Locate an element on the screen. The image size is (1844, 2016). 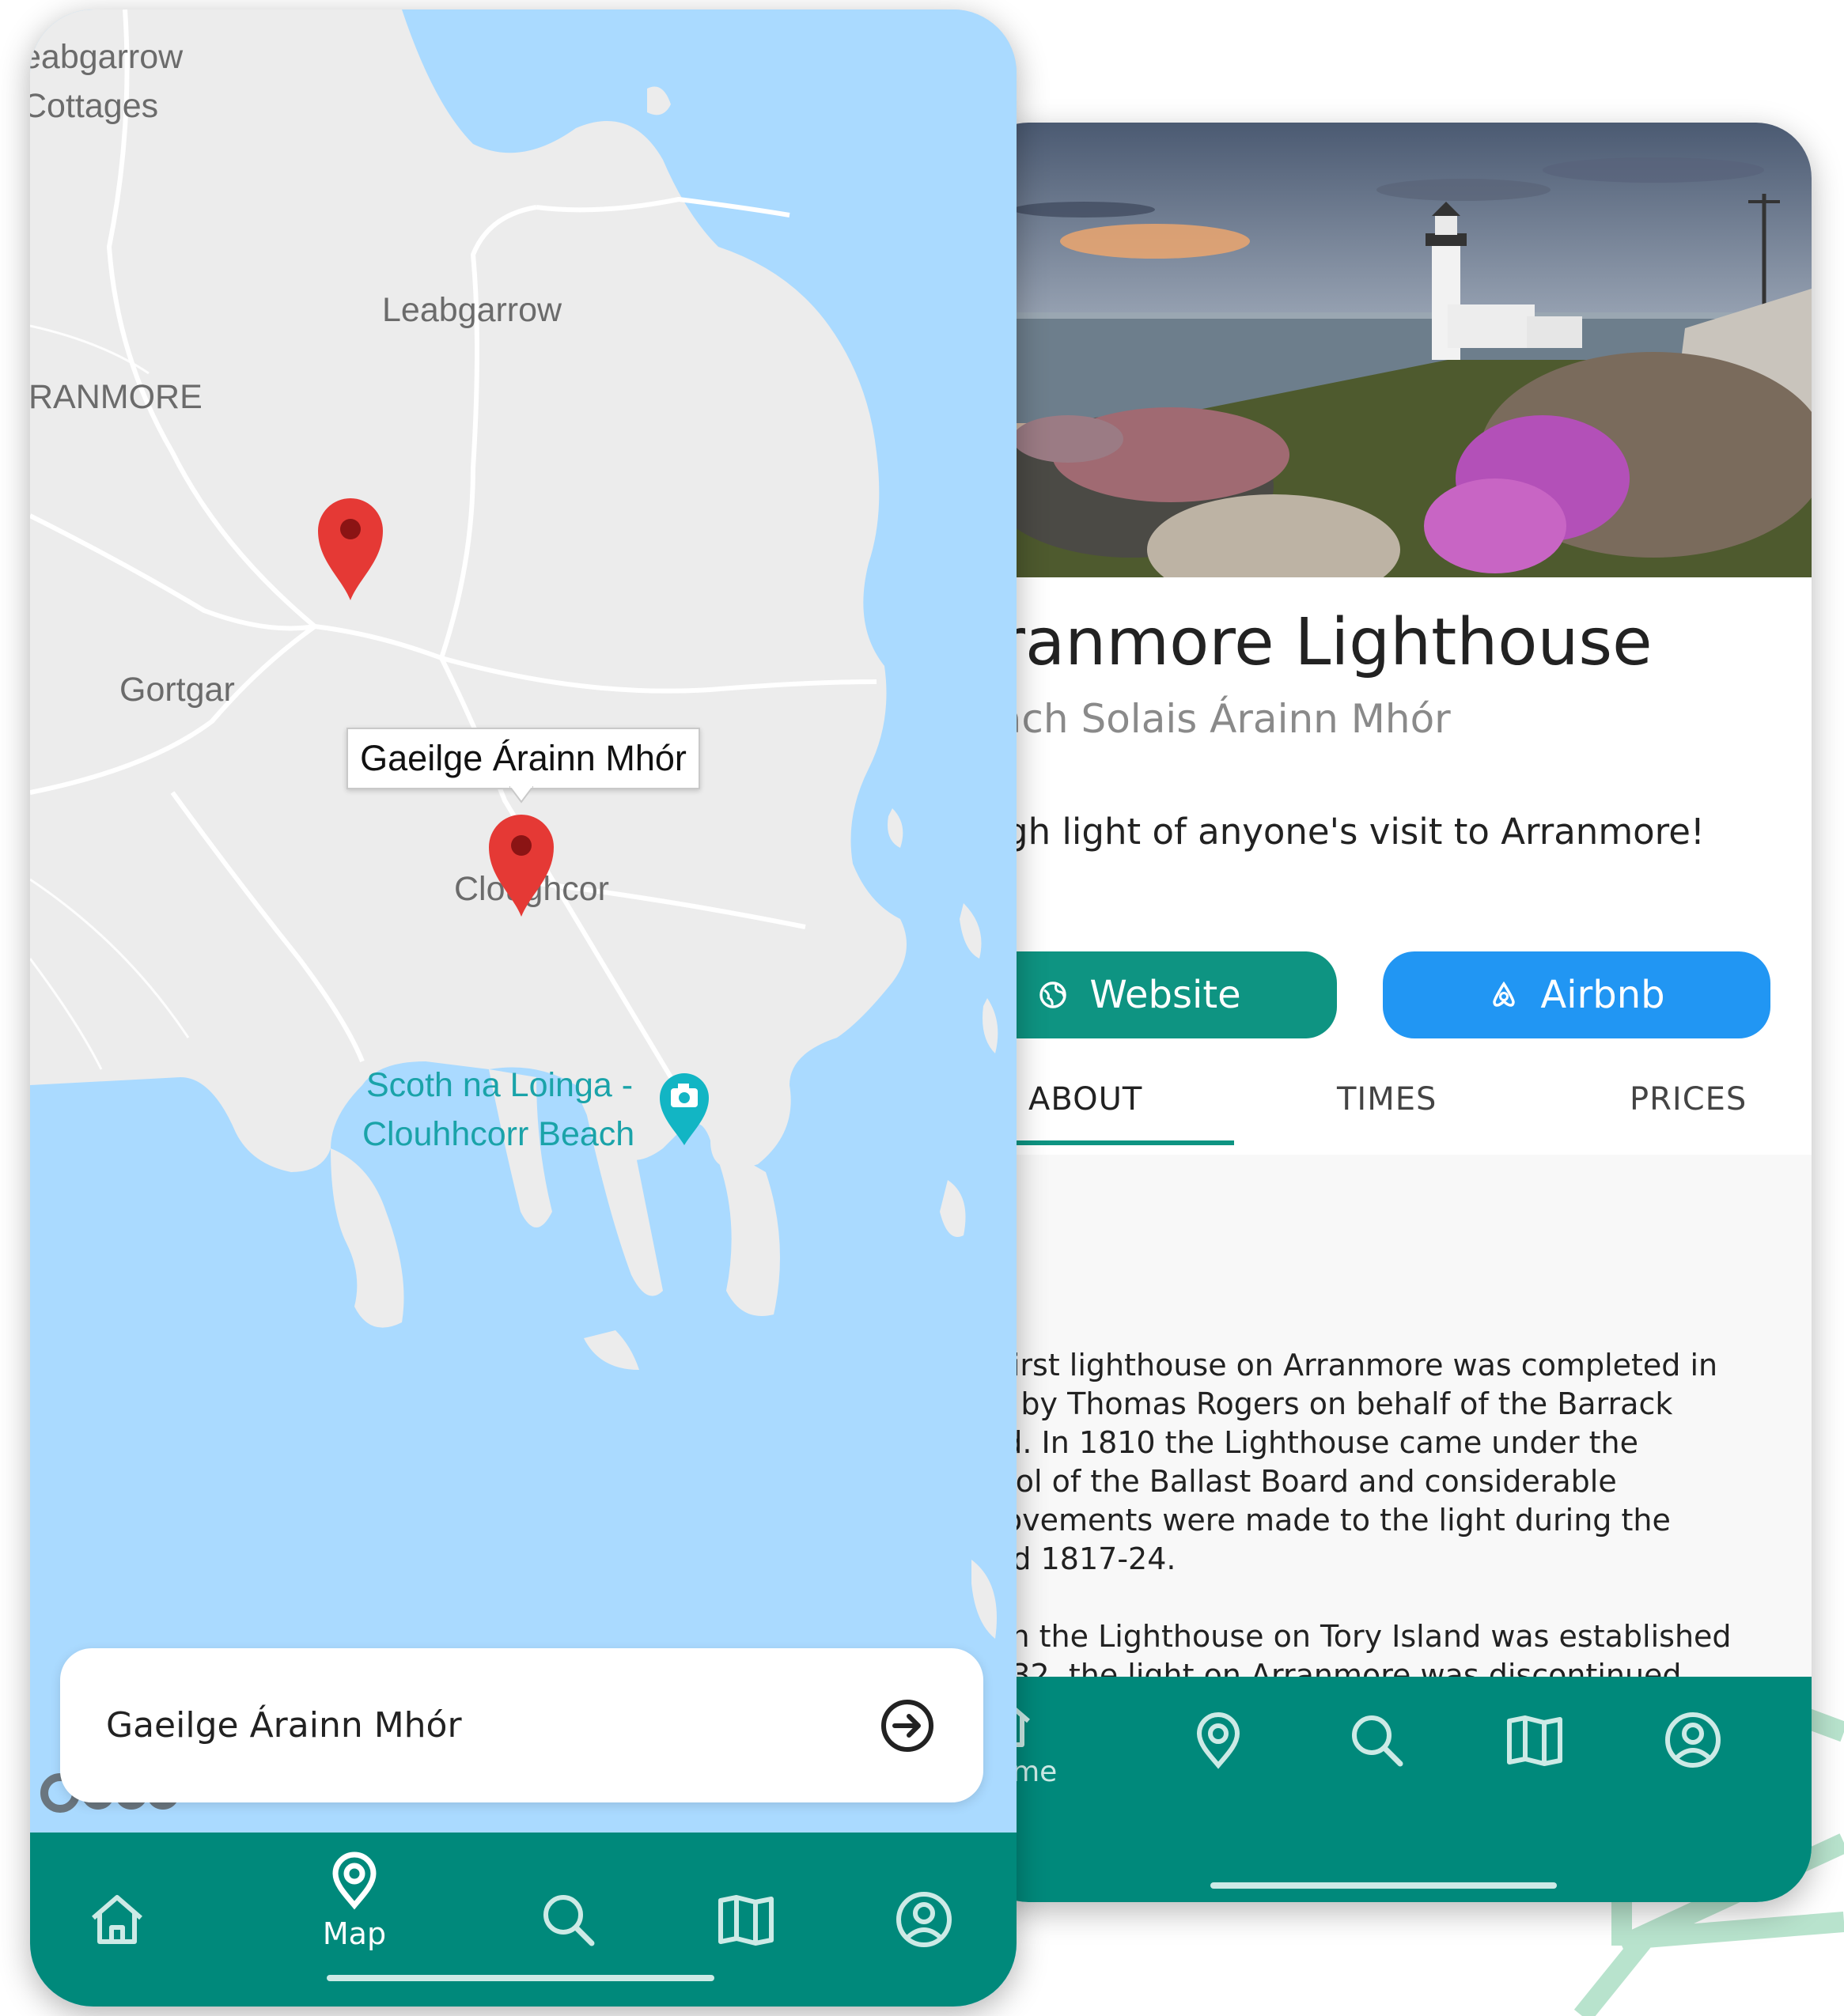
home-icon is located at coordinates (117, 1919).